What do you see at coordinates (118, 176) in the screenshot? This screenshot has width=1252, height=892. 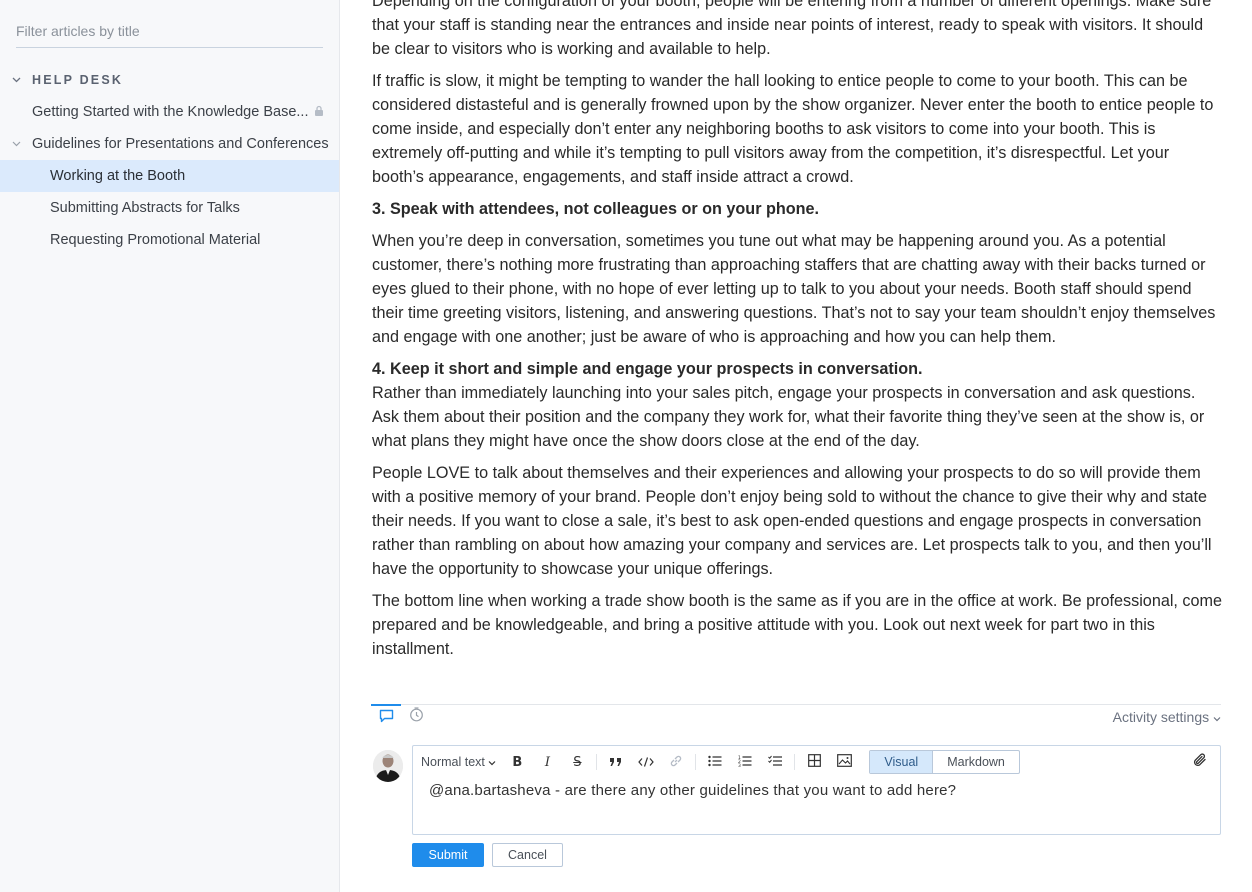 I see `sidebar-item-label: Working at the Booth` at bounding box center [118, 176].